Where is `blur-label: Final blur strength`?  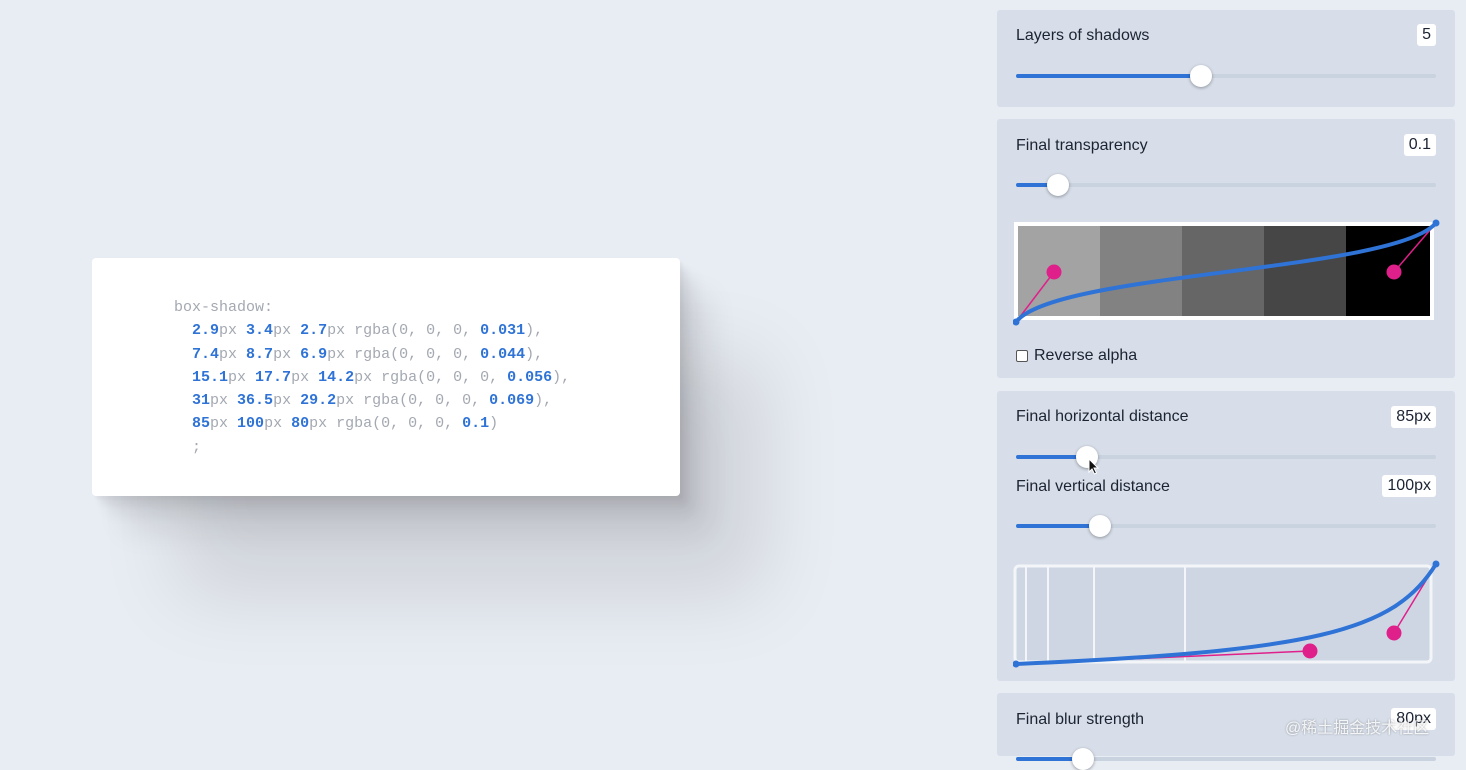 blur-label: Final blur strength is located at coordinates (1080, 719).